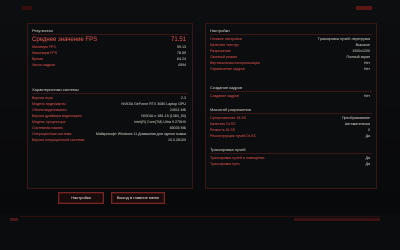 The height and width of the screenshot is (250, 400). I want to click on scaling-divider, so click(291, 113).